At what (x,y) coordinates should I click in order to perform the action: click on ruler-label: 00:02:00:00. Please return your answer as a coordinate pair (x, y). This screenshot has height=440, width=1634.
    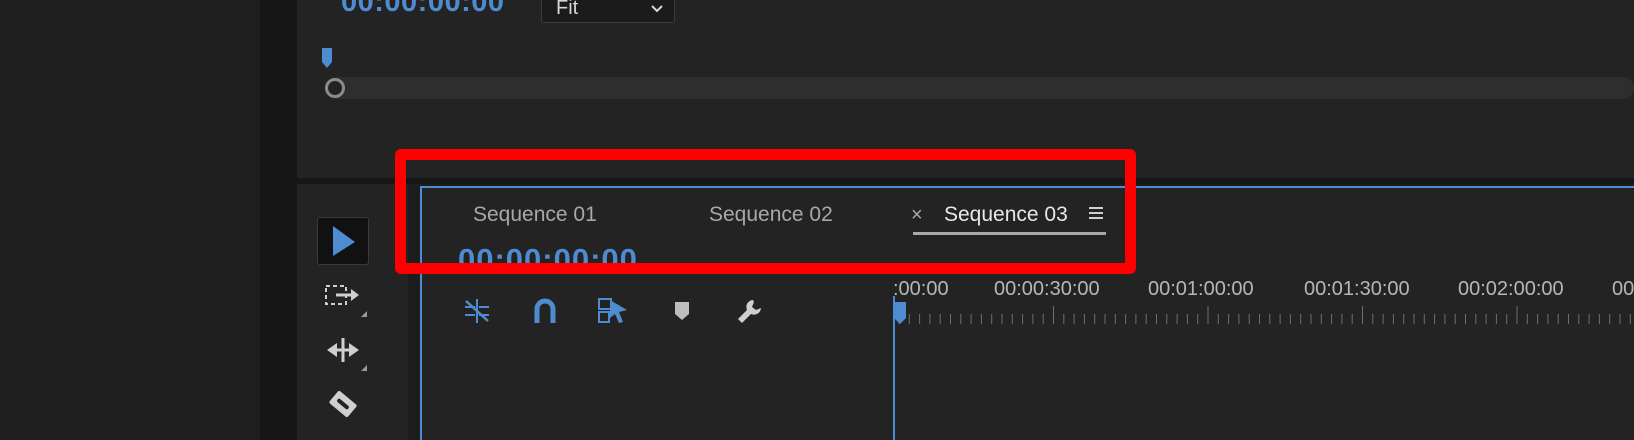
    Looking at the image, I should click on (1511, 289).